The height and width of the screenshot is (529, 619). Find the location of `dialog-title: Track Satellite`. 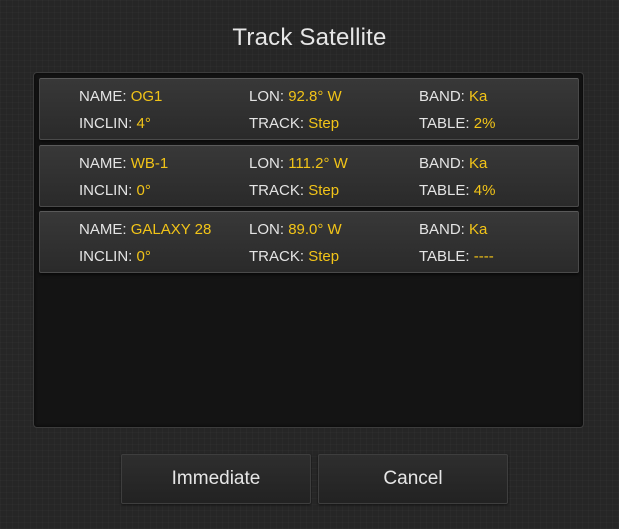

dialog-title: Track Satellite is located at coordinates (309, 37).